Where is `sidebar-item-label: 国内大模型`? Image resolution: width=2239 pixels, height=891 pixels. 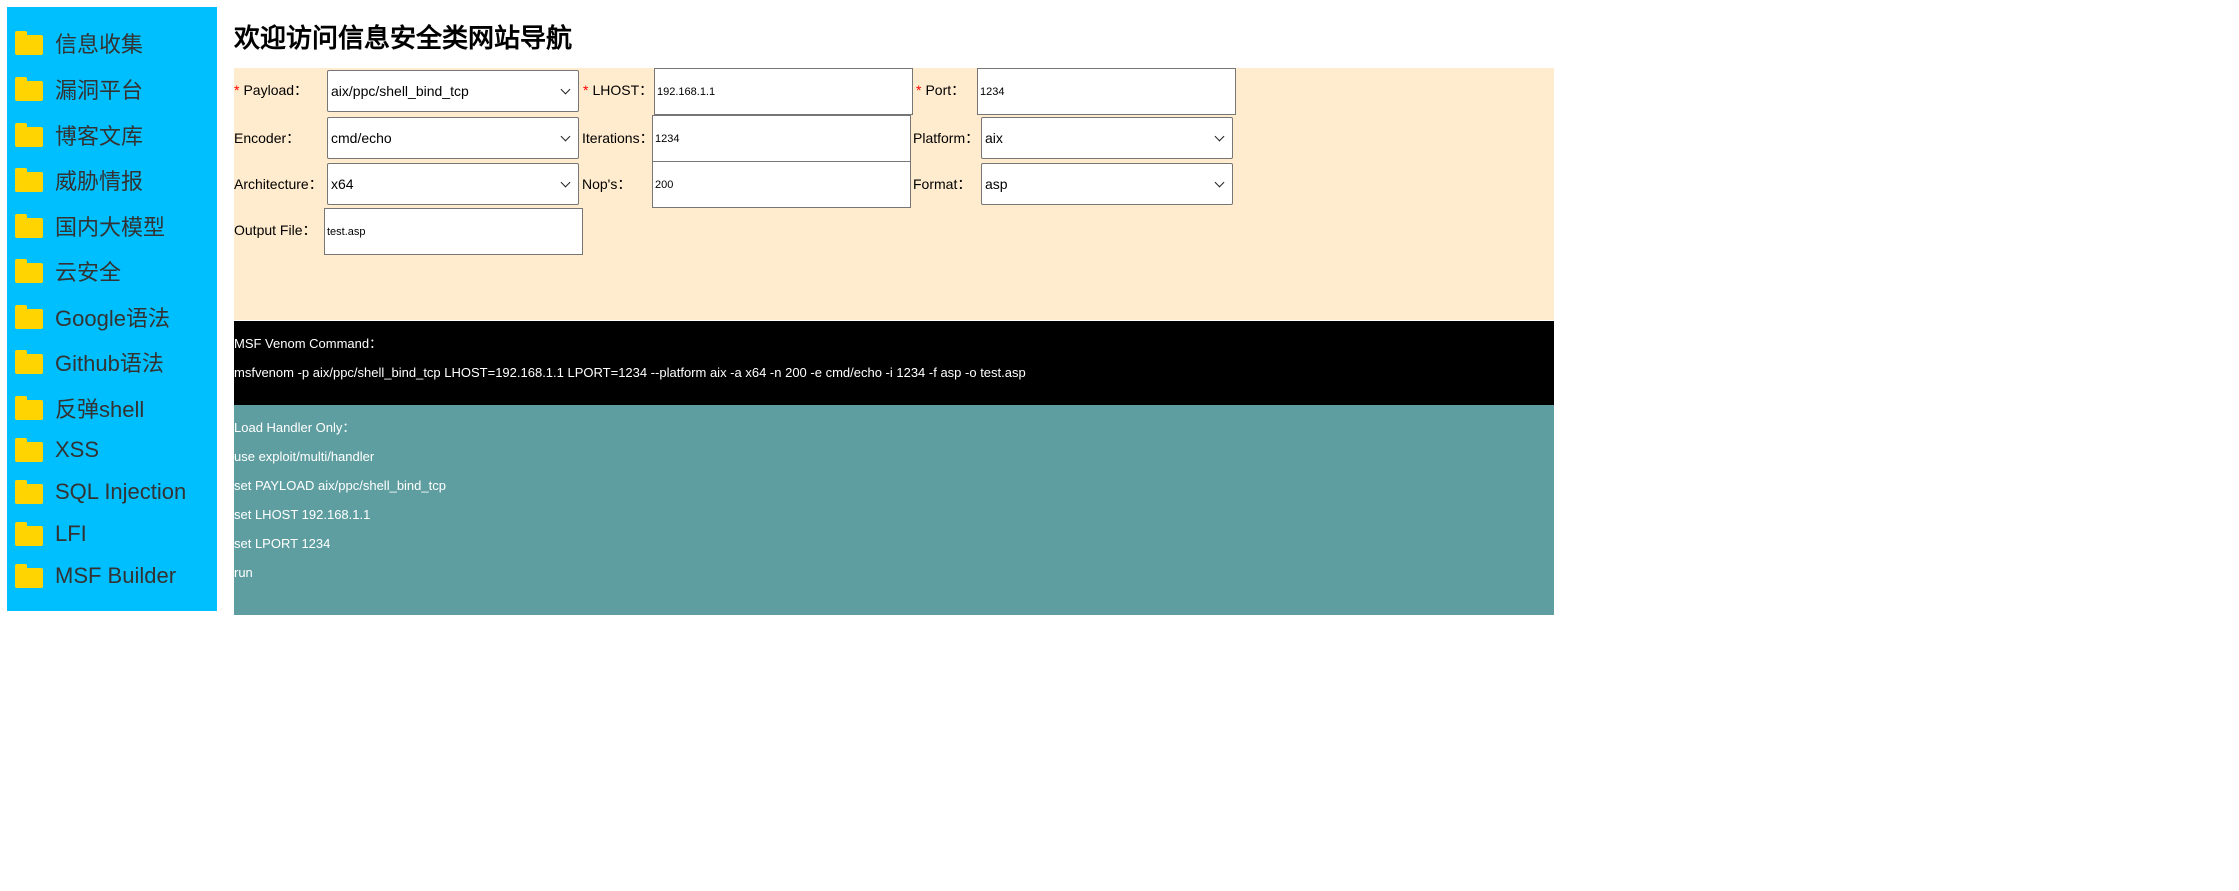
sidebar-item-label: 国内大模型 is located at coordinates (110, 227).